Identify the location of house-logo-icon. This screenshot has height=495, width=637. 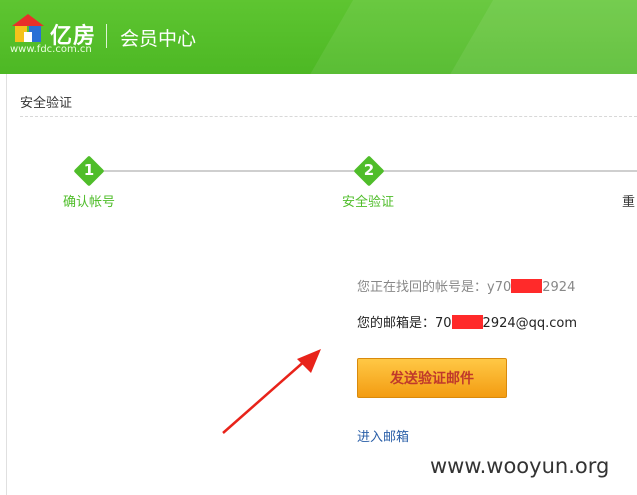
(28, 28).